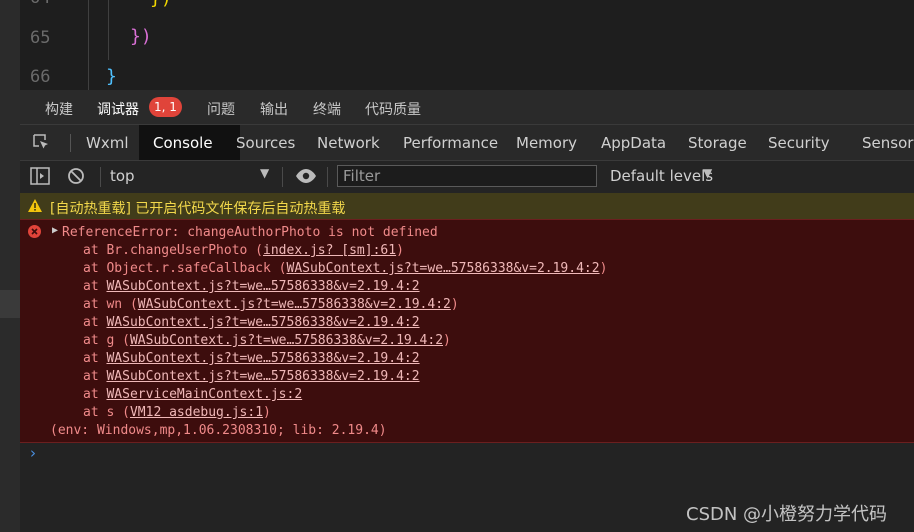 The width and height of the screenshot is (914, 532). What do you see at coordinates (106, 412) in the screenshot?
I see `frame-prefix: at s (` at bounding box center [106, 412].